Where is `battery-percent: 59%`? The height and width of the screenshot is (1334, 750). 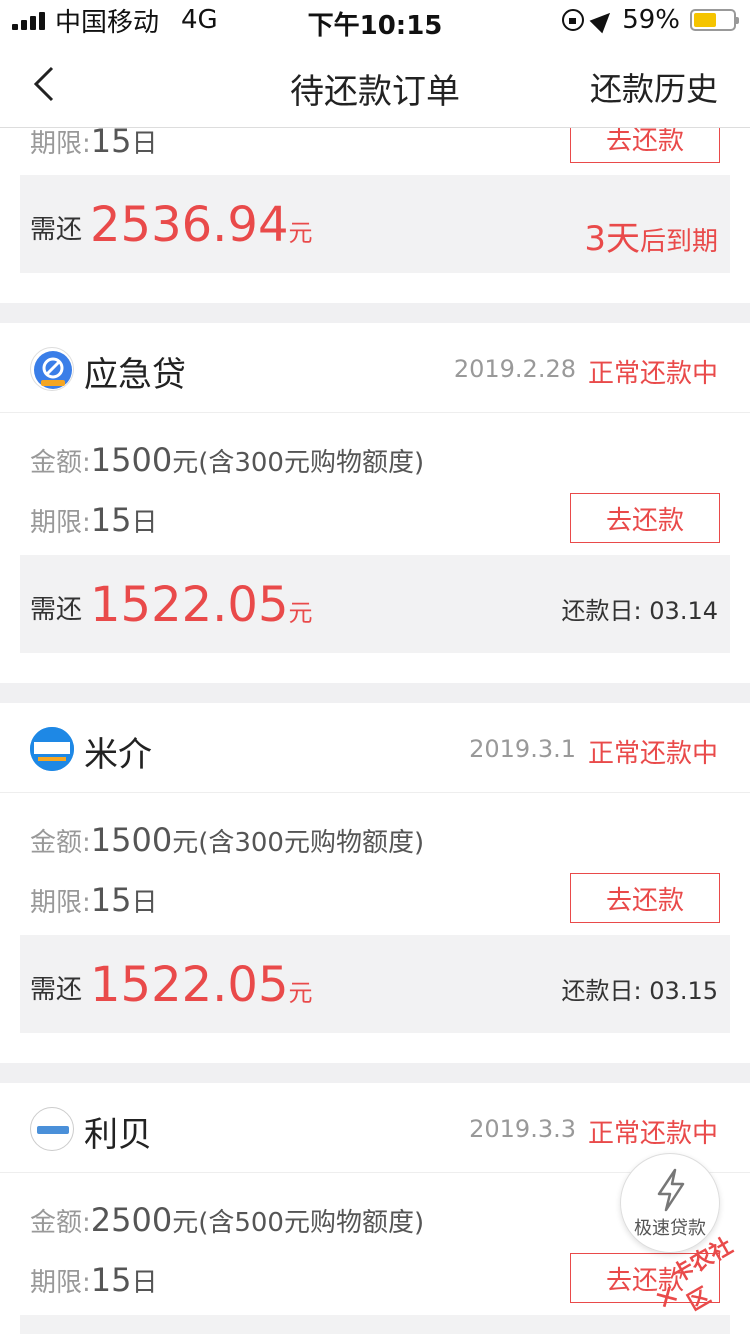
battery-percent: 59% is located at coordinates (651, 20).